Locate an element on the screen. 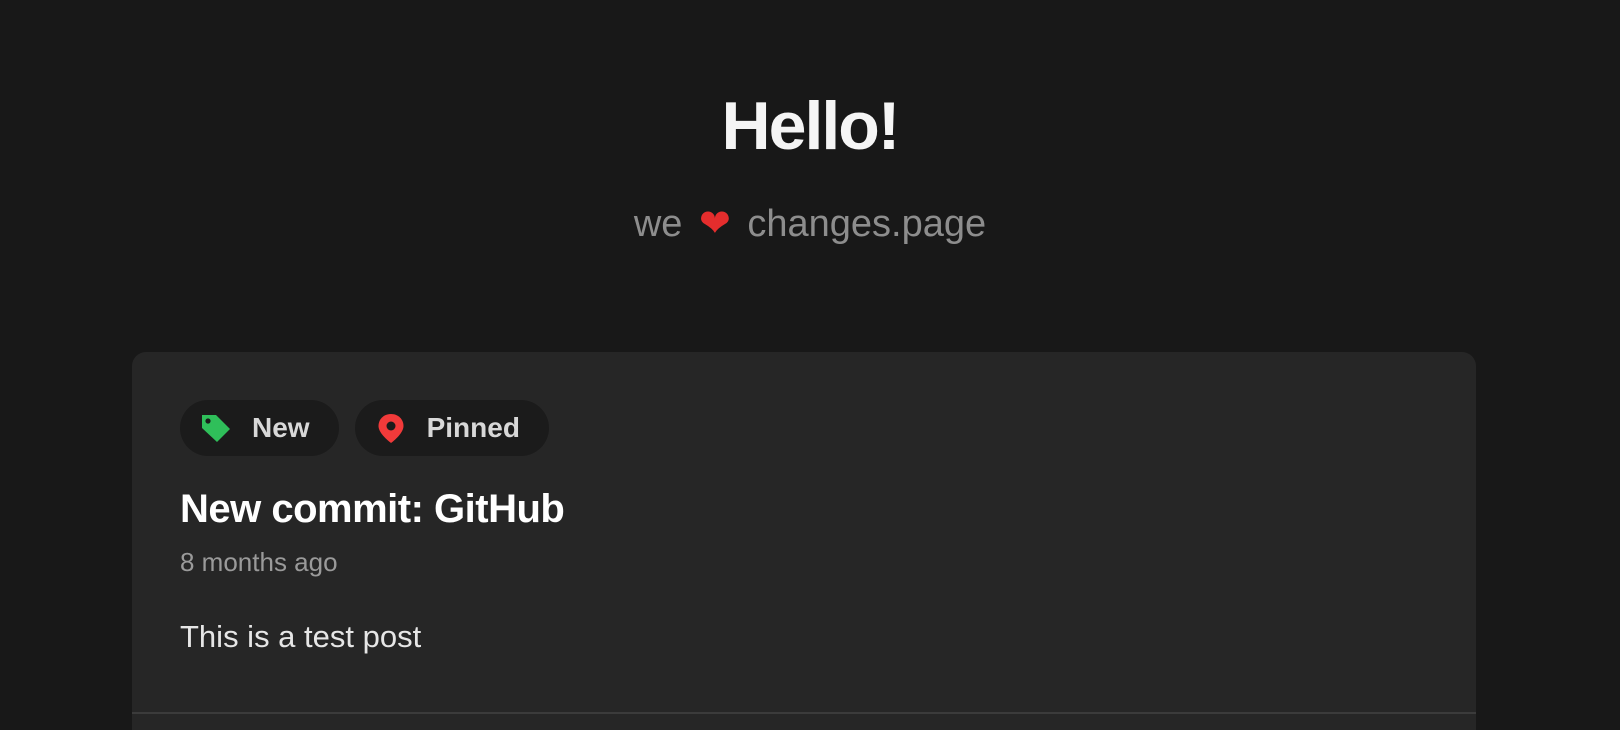 The width and height of the screenshot is (1620, 730). heart-icon: ❤ is located at coordinates (714, 224).